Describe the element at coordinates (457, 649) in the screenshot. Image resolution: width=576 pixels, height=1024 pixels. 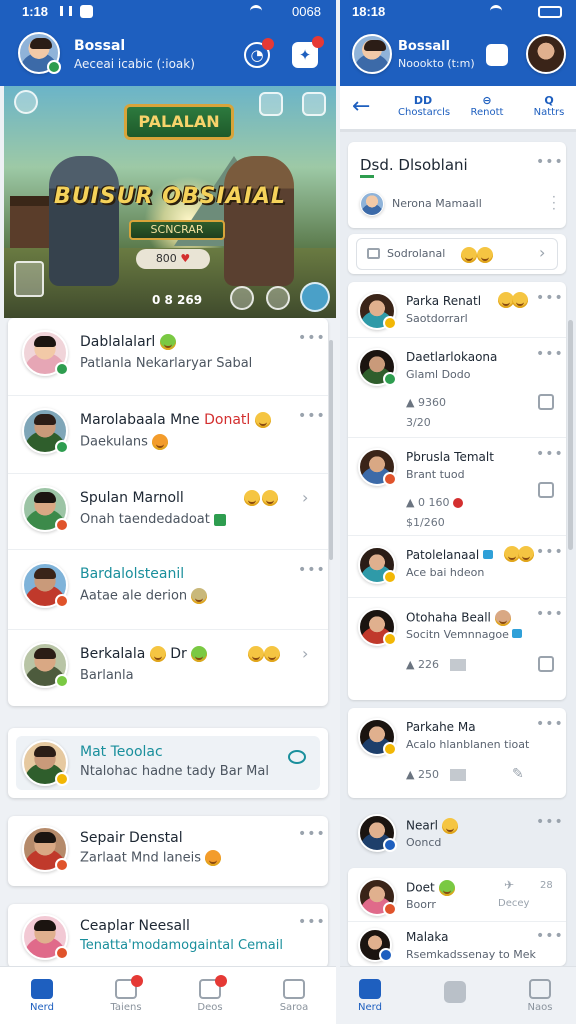
I see `chat-row: Otohaha Beall Socitn Vemnnagoe ▲ 226 •••` at that location.